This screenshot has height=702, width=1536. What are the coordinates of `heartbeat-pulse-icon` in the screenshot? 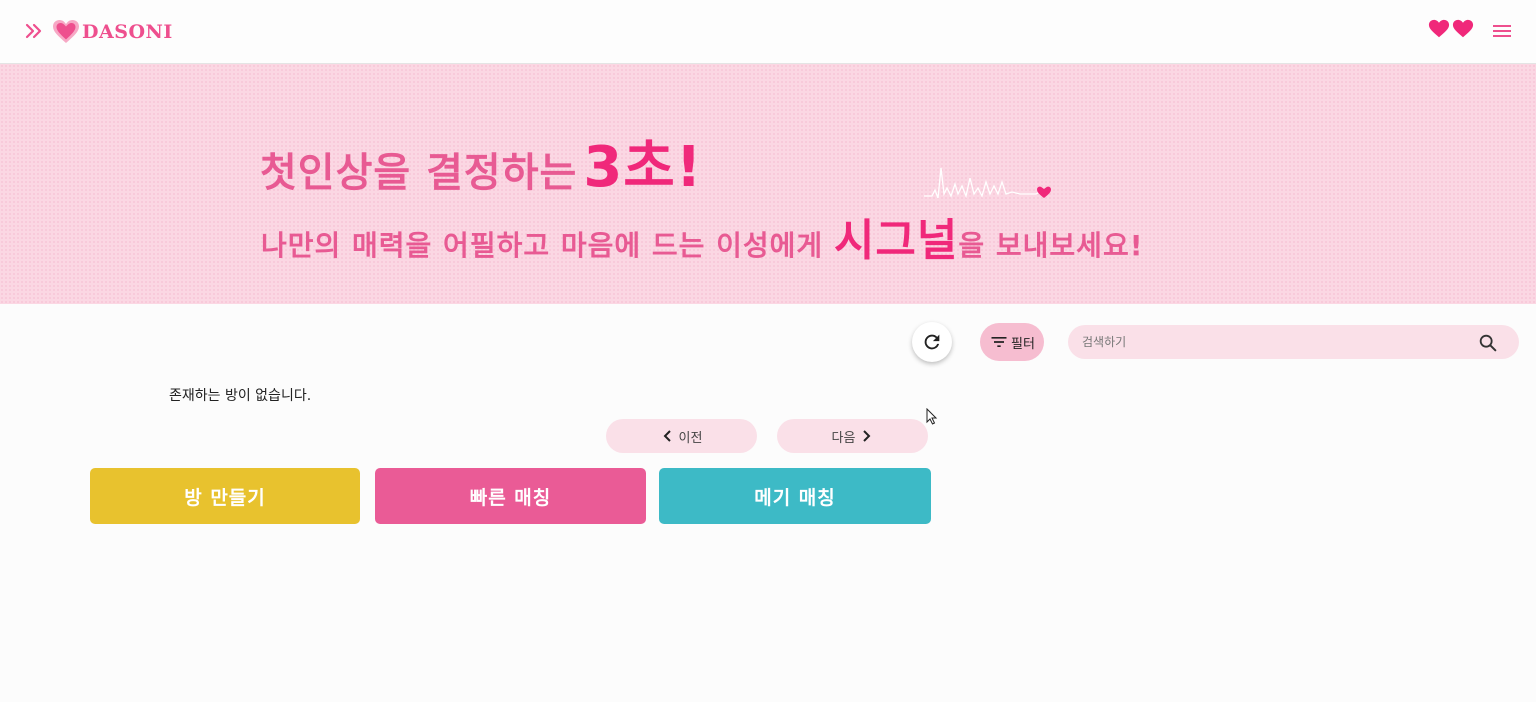 It's located at (987, 183).